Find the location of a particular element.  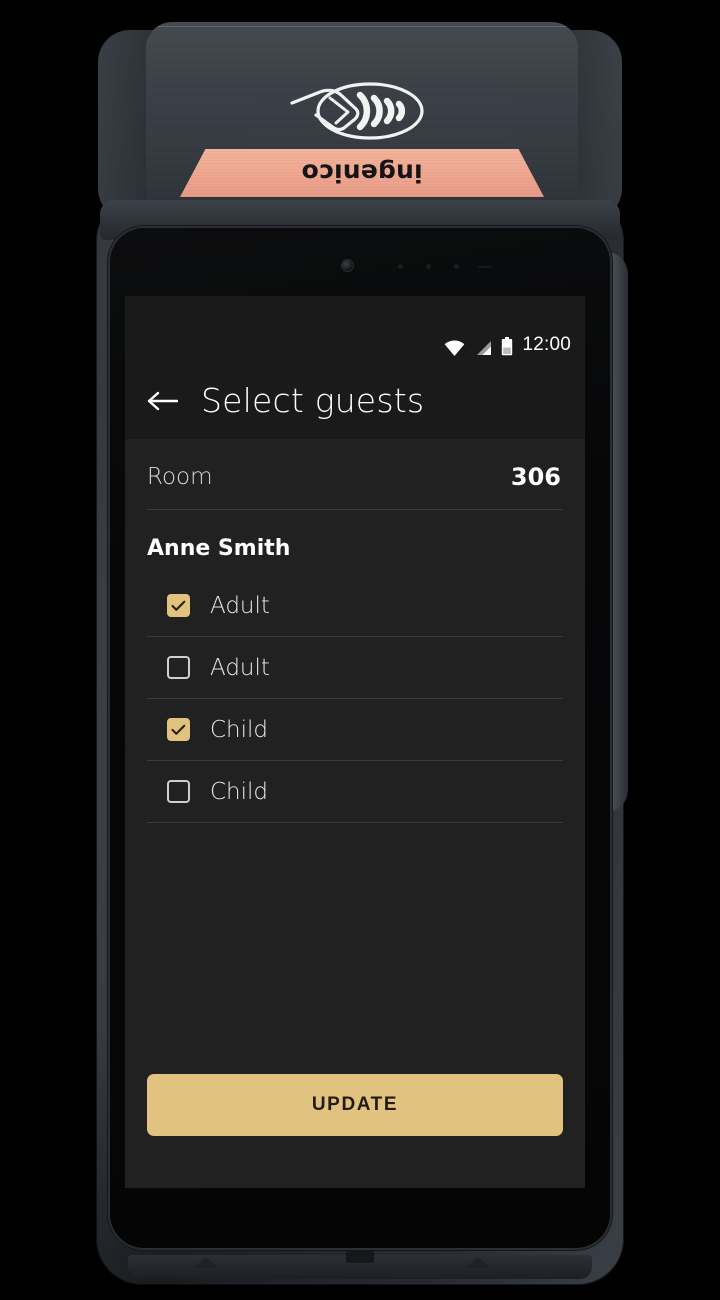

status-bar: 12:00 is located at coordinates (355, 329).